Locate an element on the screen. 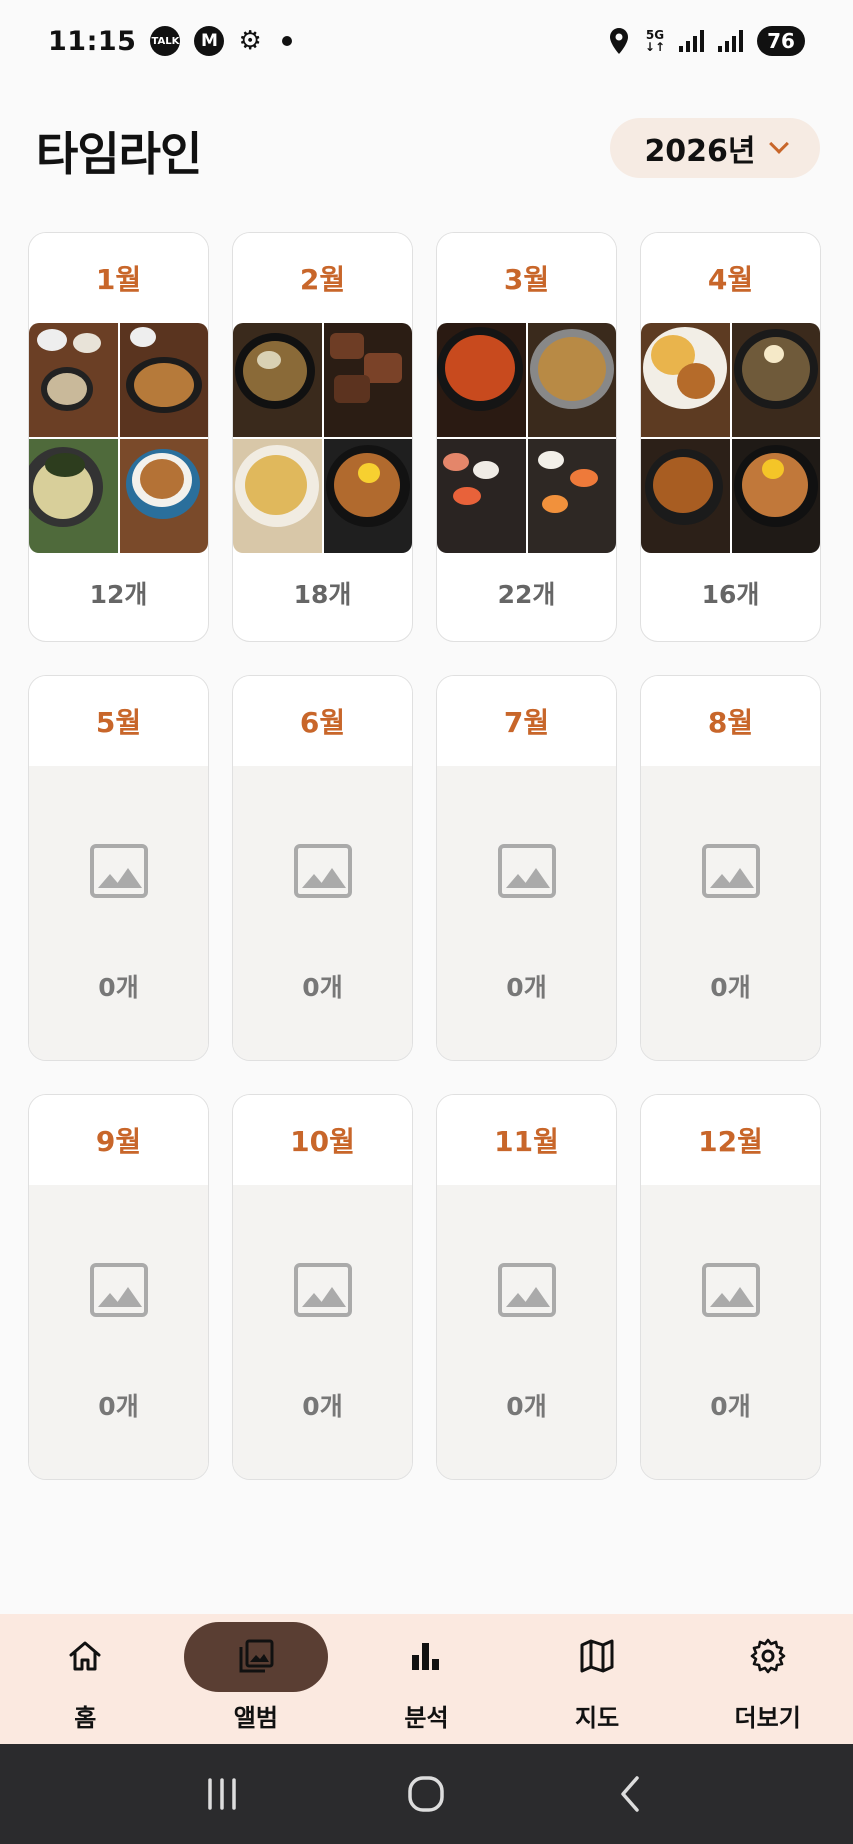  back-chevron-icon is located at coordinates (630, 1794).